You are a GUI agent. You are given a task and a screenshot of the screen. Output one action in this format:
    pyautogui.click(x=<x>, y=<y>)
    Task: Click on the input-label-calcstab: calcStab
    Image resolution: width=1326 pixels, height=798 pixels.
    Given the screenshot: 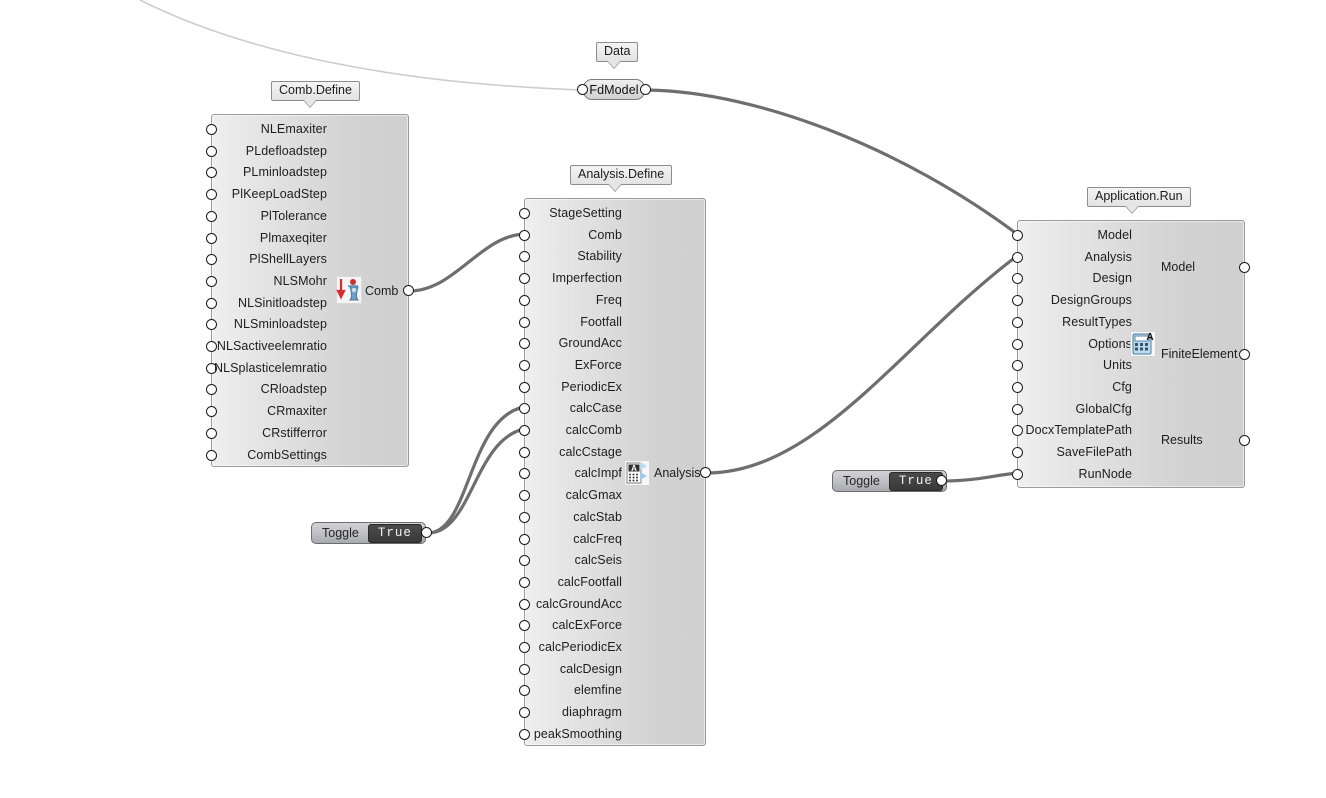 What is the action you would take?
    pyautogui.click(x=597, y=516)
    